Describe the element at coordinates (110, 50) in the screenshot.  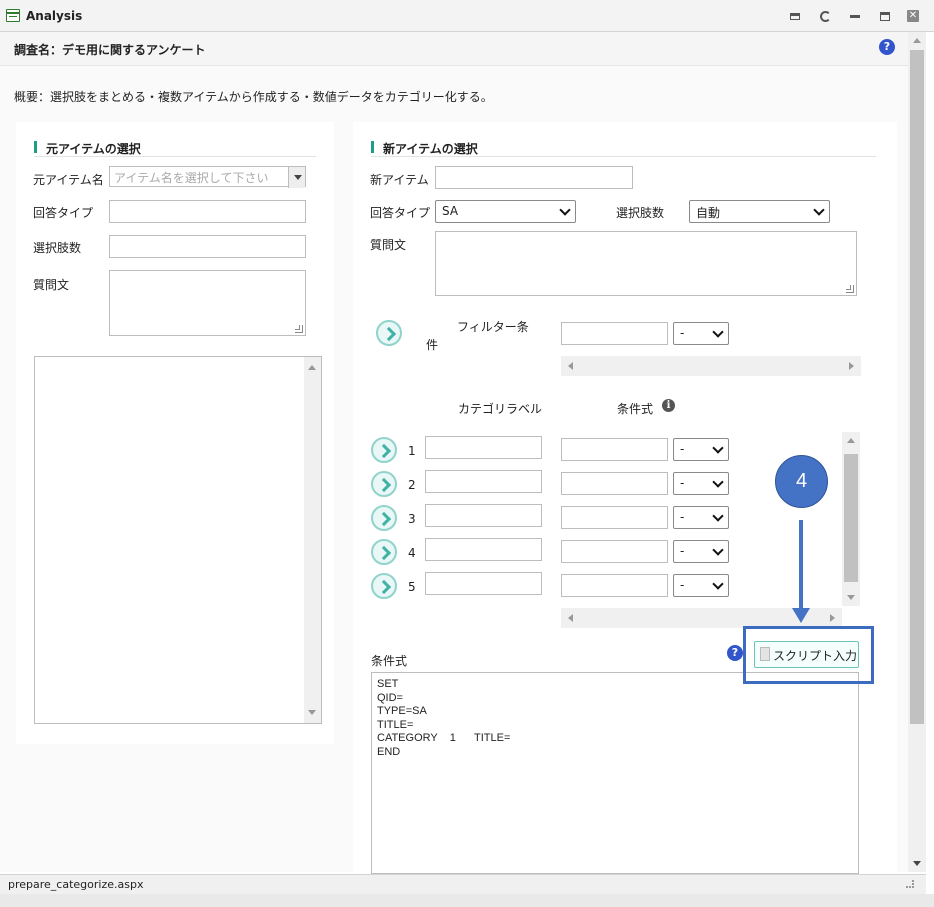
I see `survey-title: 調査名：デモ用に関するアンケート` at that location.